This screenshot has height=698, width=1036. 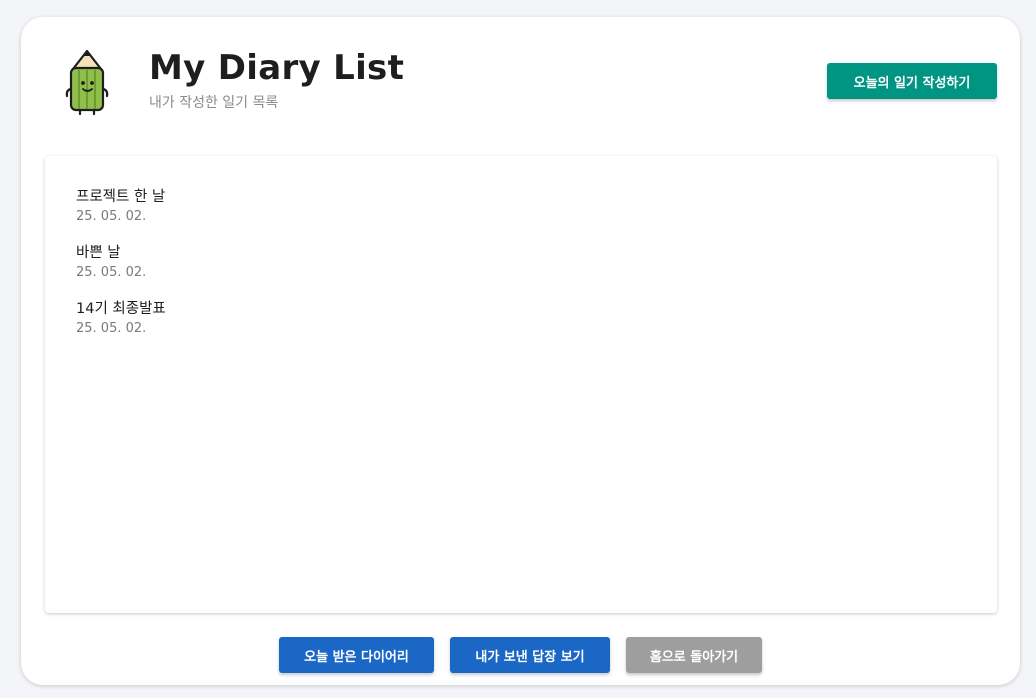 What do you see at coordinates (912, 81) in the screenshot?
I see `write-diary-button: 오늘의 일기 작성하기` at bounding box center [912, 81].